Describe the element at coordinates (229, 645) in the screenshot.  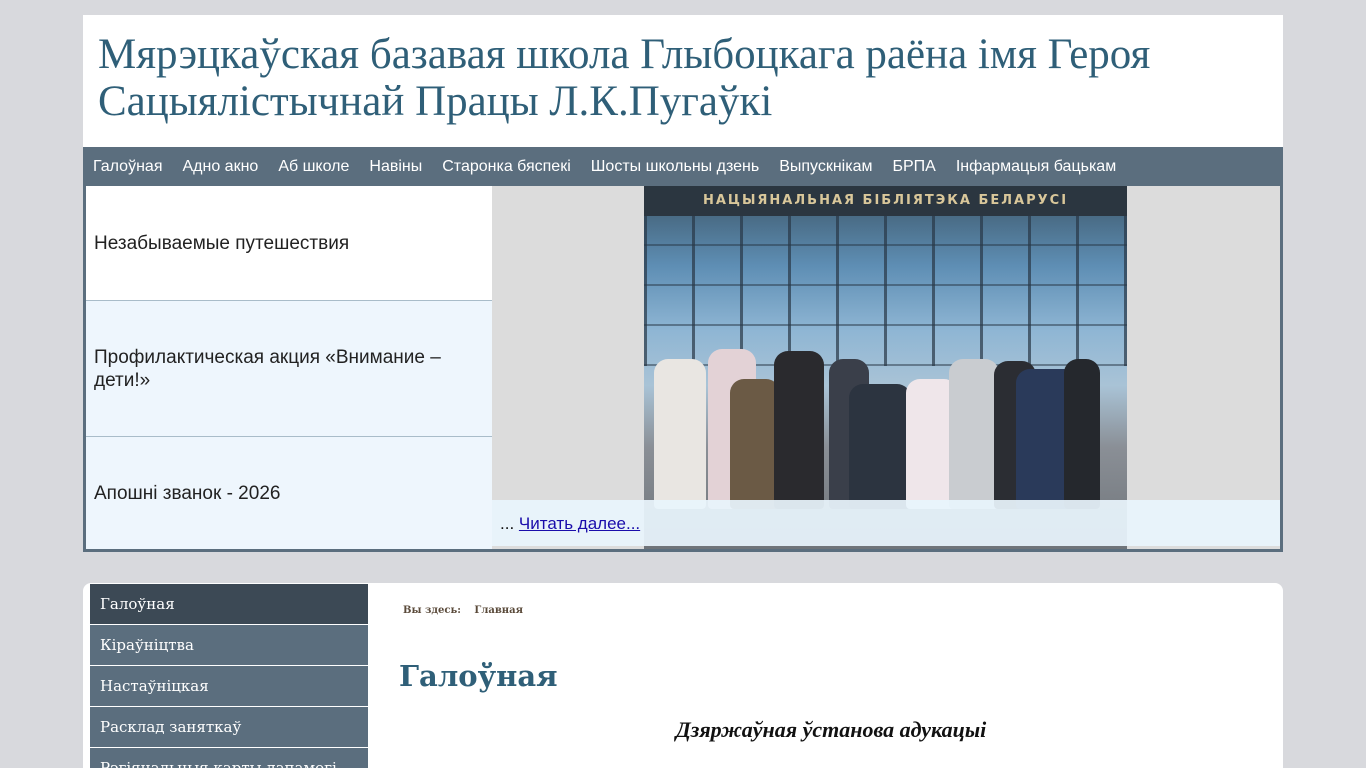
I see `sidebar-item-management: Кіраўніцтва` at that location.